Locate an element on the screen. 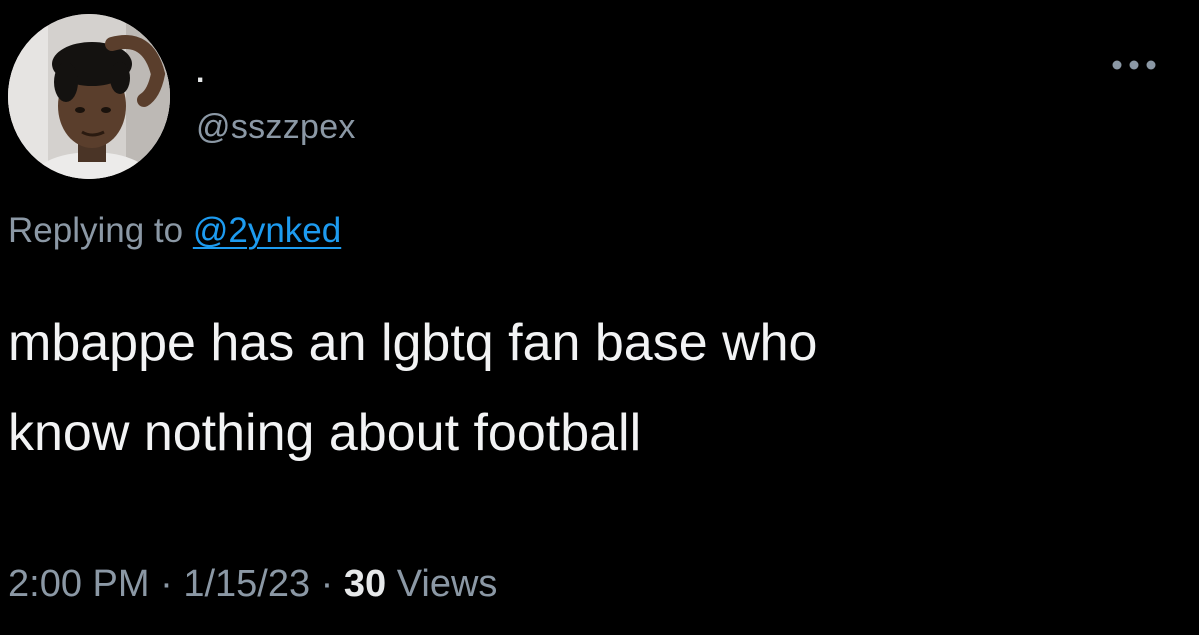 The image size is (1199, 635). reply-mention-link: @2ynked is located at coordinates (267, 230).